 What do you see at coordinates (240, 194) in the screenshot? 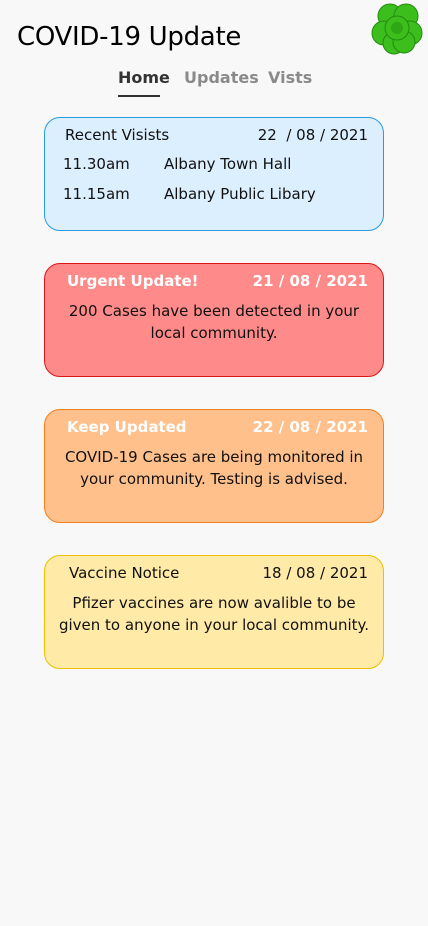
I see `visit-place: Albany Public Libary` at bounding box center [240, 194].